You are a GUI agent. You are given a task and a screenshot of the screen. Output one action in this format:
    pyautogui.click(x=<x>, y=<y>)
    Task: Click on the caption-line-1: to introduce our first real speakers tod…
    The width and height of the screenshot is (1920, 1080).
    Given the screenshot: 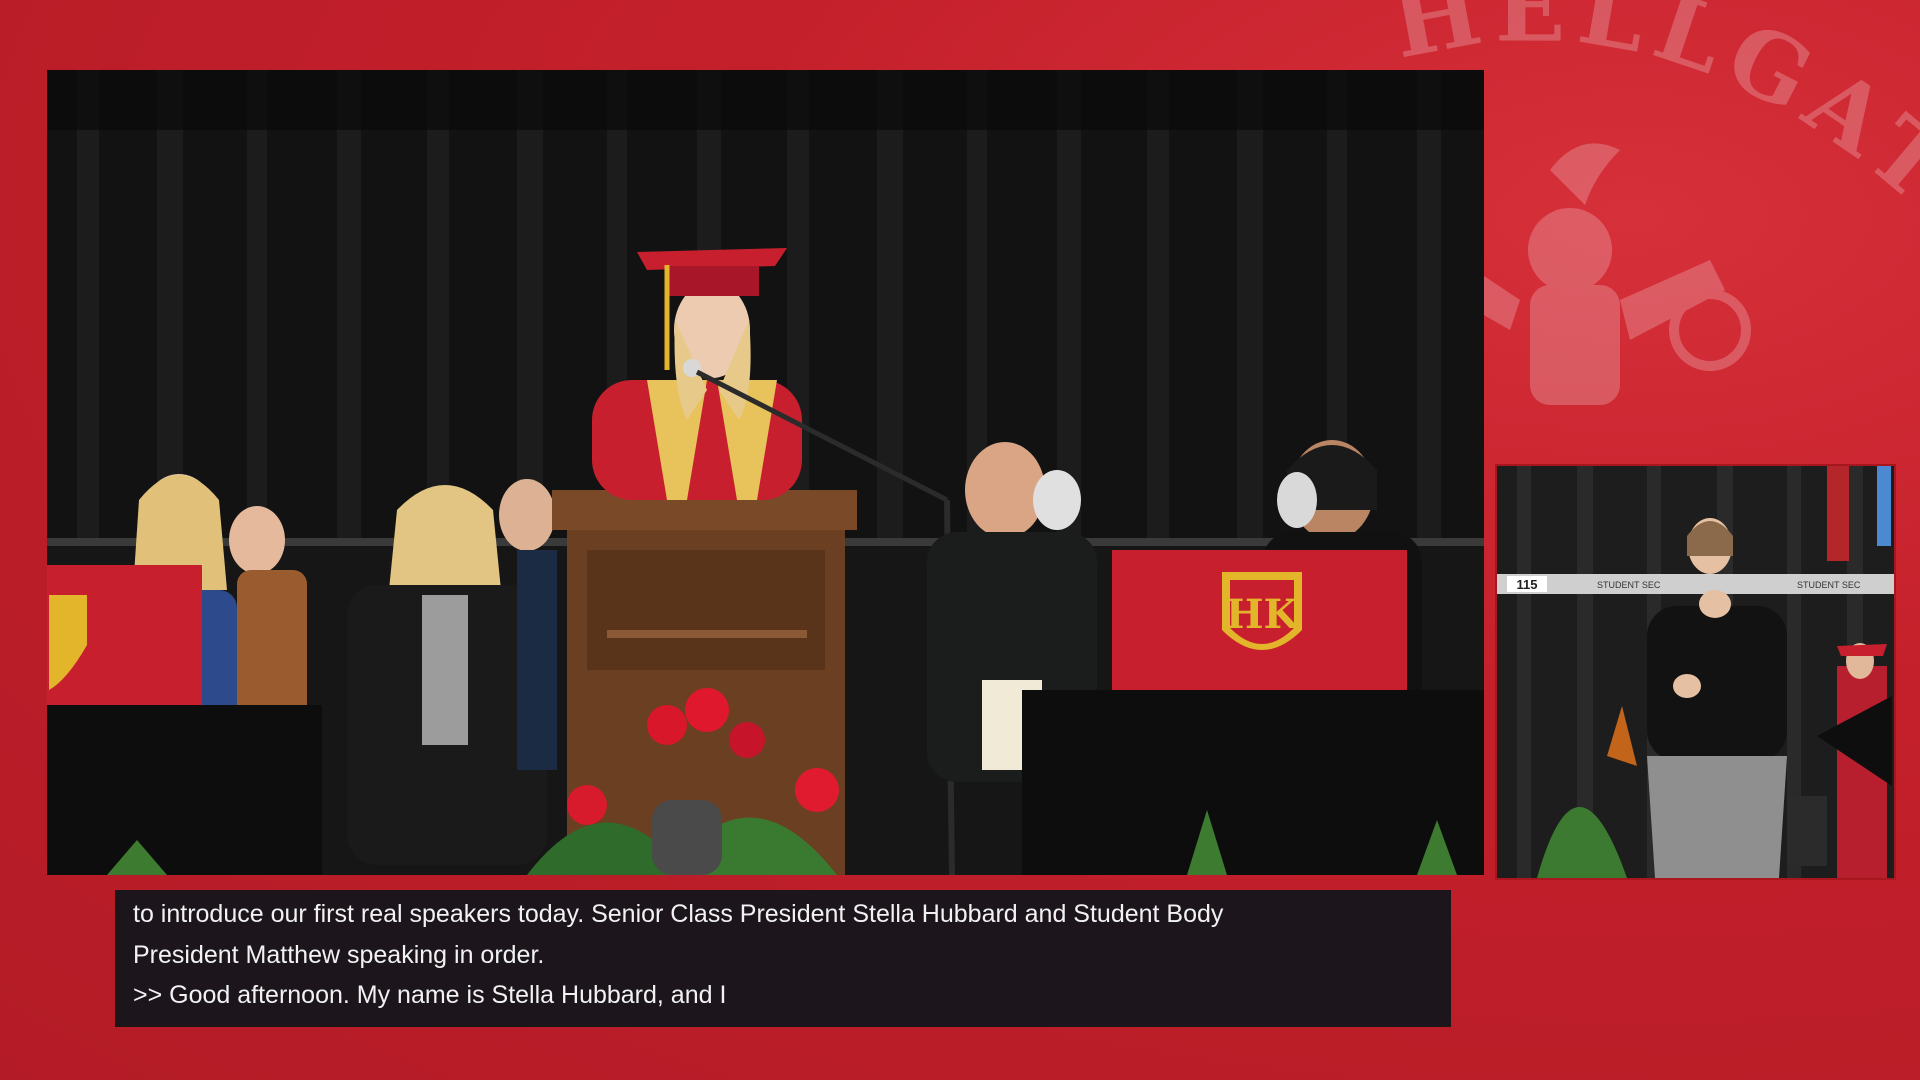 What is the action you would take?
    pyautogui.click(x=678, y=914)
    